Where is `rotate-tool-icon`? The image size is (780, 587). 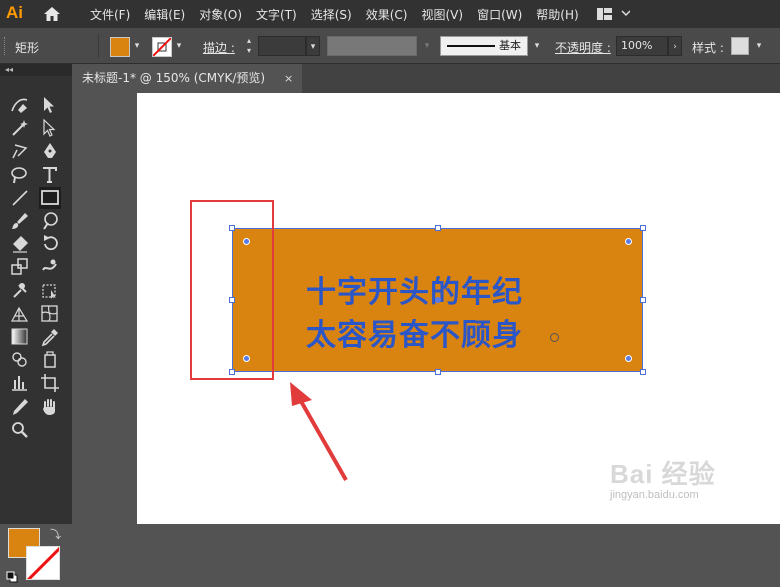 rotate-tool-icon is located at coordinates (50, 244).